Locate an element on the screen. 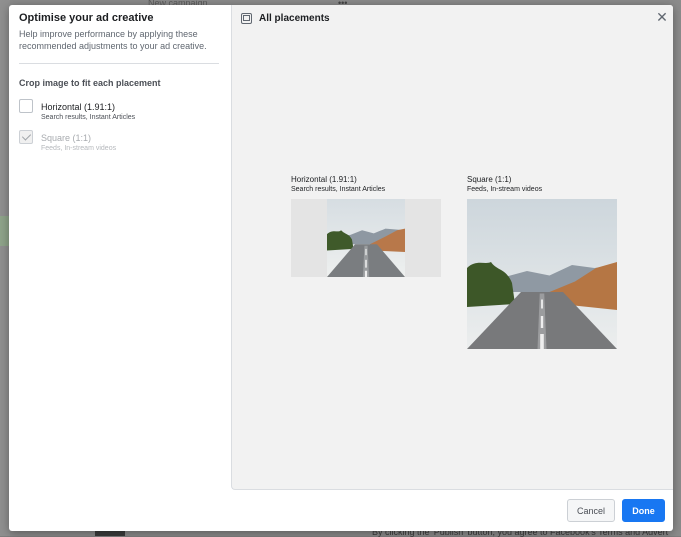 The image size is (681, 537). preview-sublabel: Search results, Instant Articles is located at coordinates (338, 189).